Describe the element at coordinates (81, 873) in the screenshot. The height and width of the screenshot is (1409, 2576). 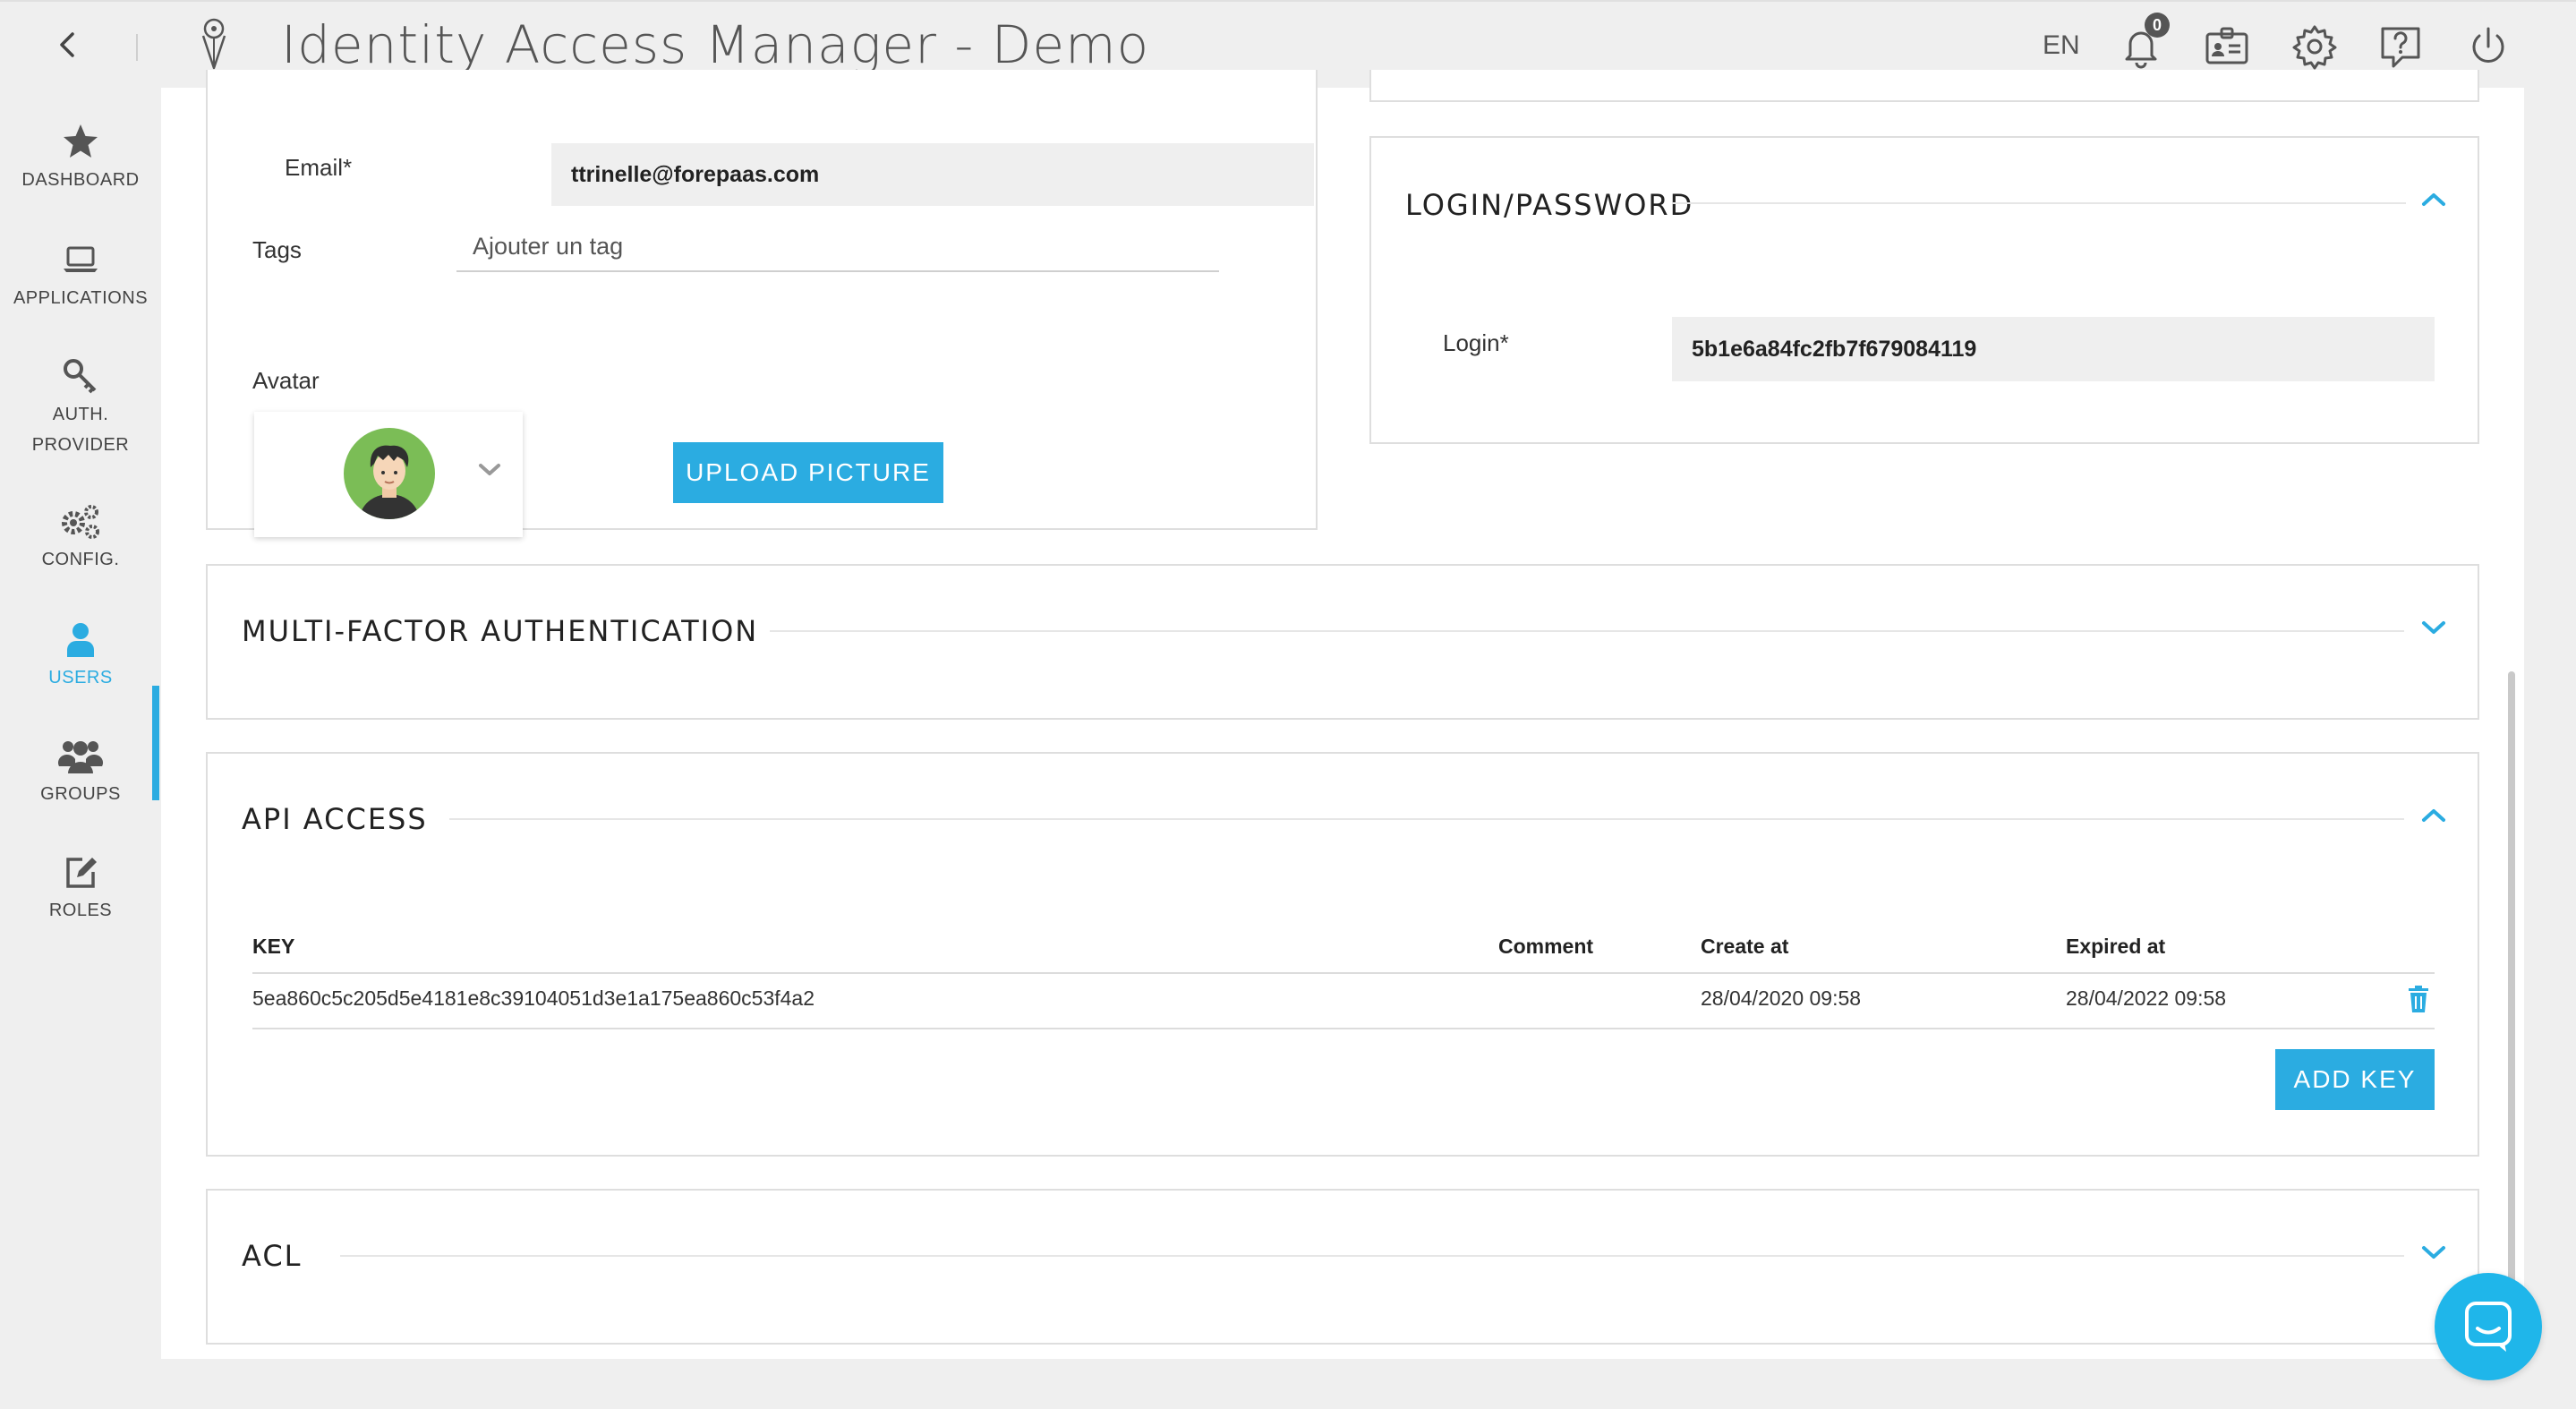
I see `edit-icon` at that location.